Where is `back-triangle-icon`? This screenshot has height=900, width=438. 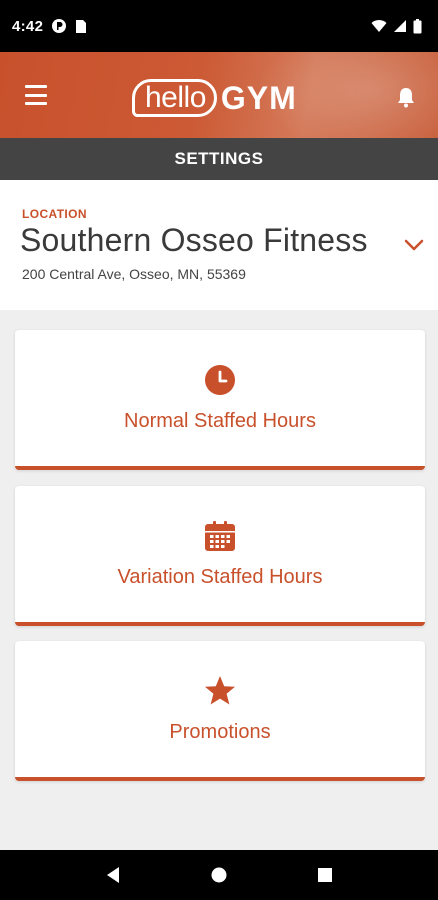
back-triangle-icon is located at coordinates (113, 875).